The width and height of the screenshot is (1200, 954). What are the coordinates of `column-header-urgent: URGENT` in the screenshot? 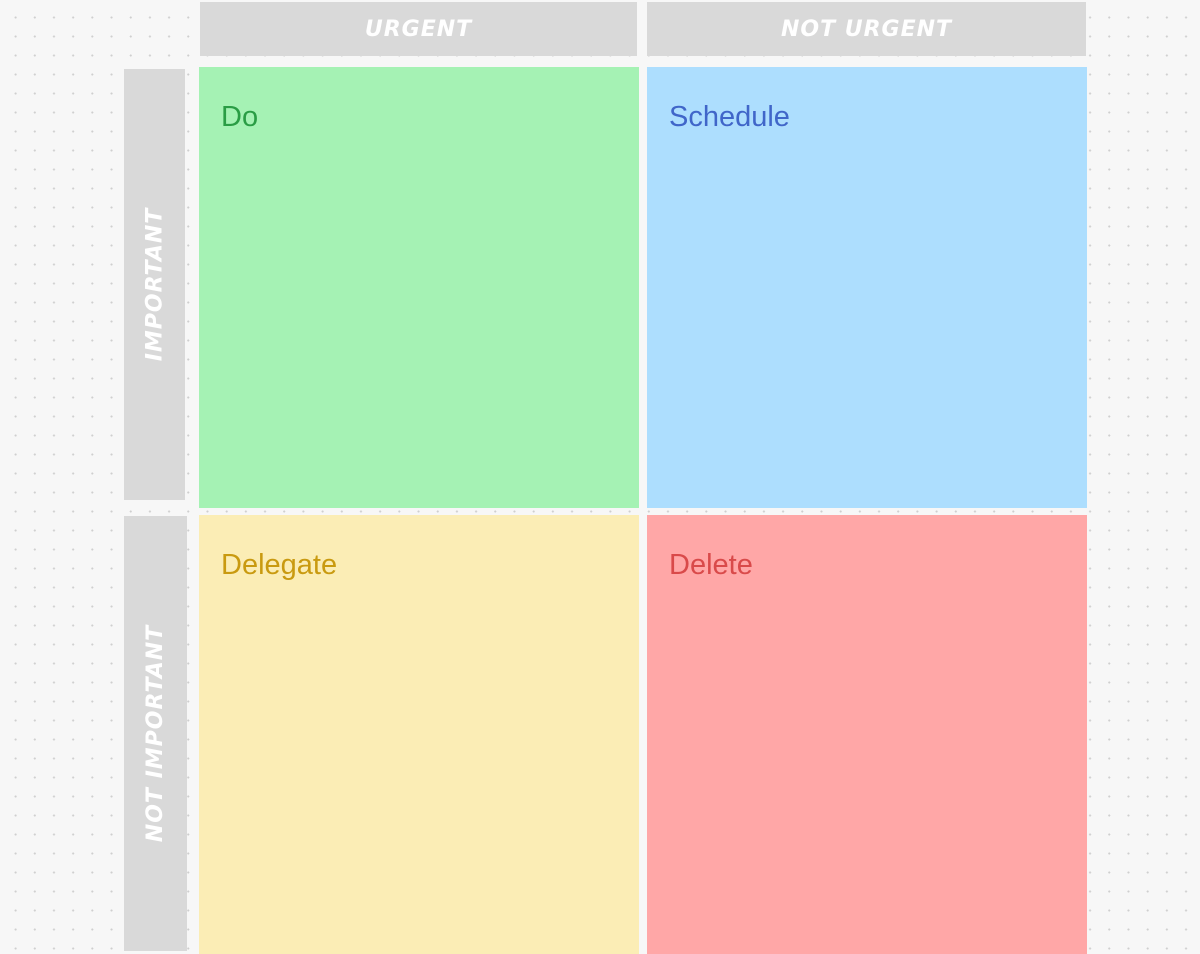 It's located at (418, 29).